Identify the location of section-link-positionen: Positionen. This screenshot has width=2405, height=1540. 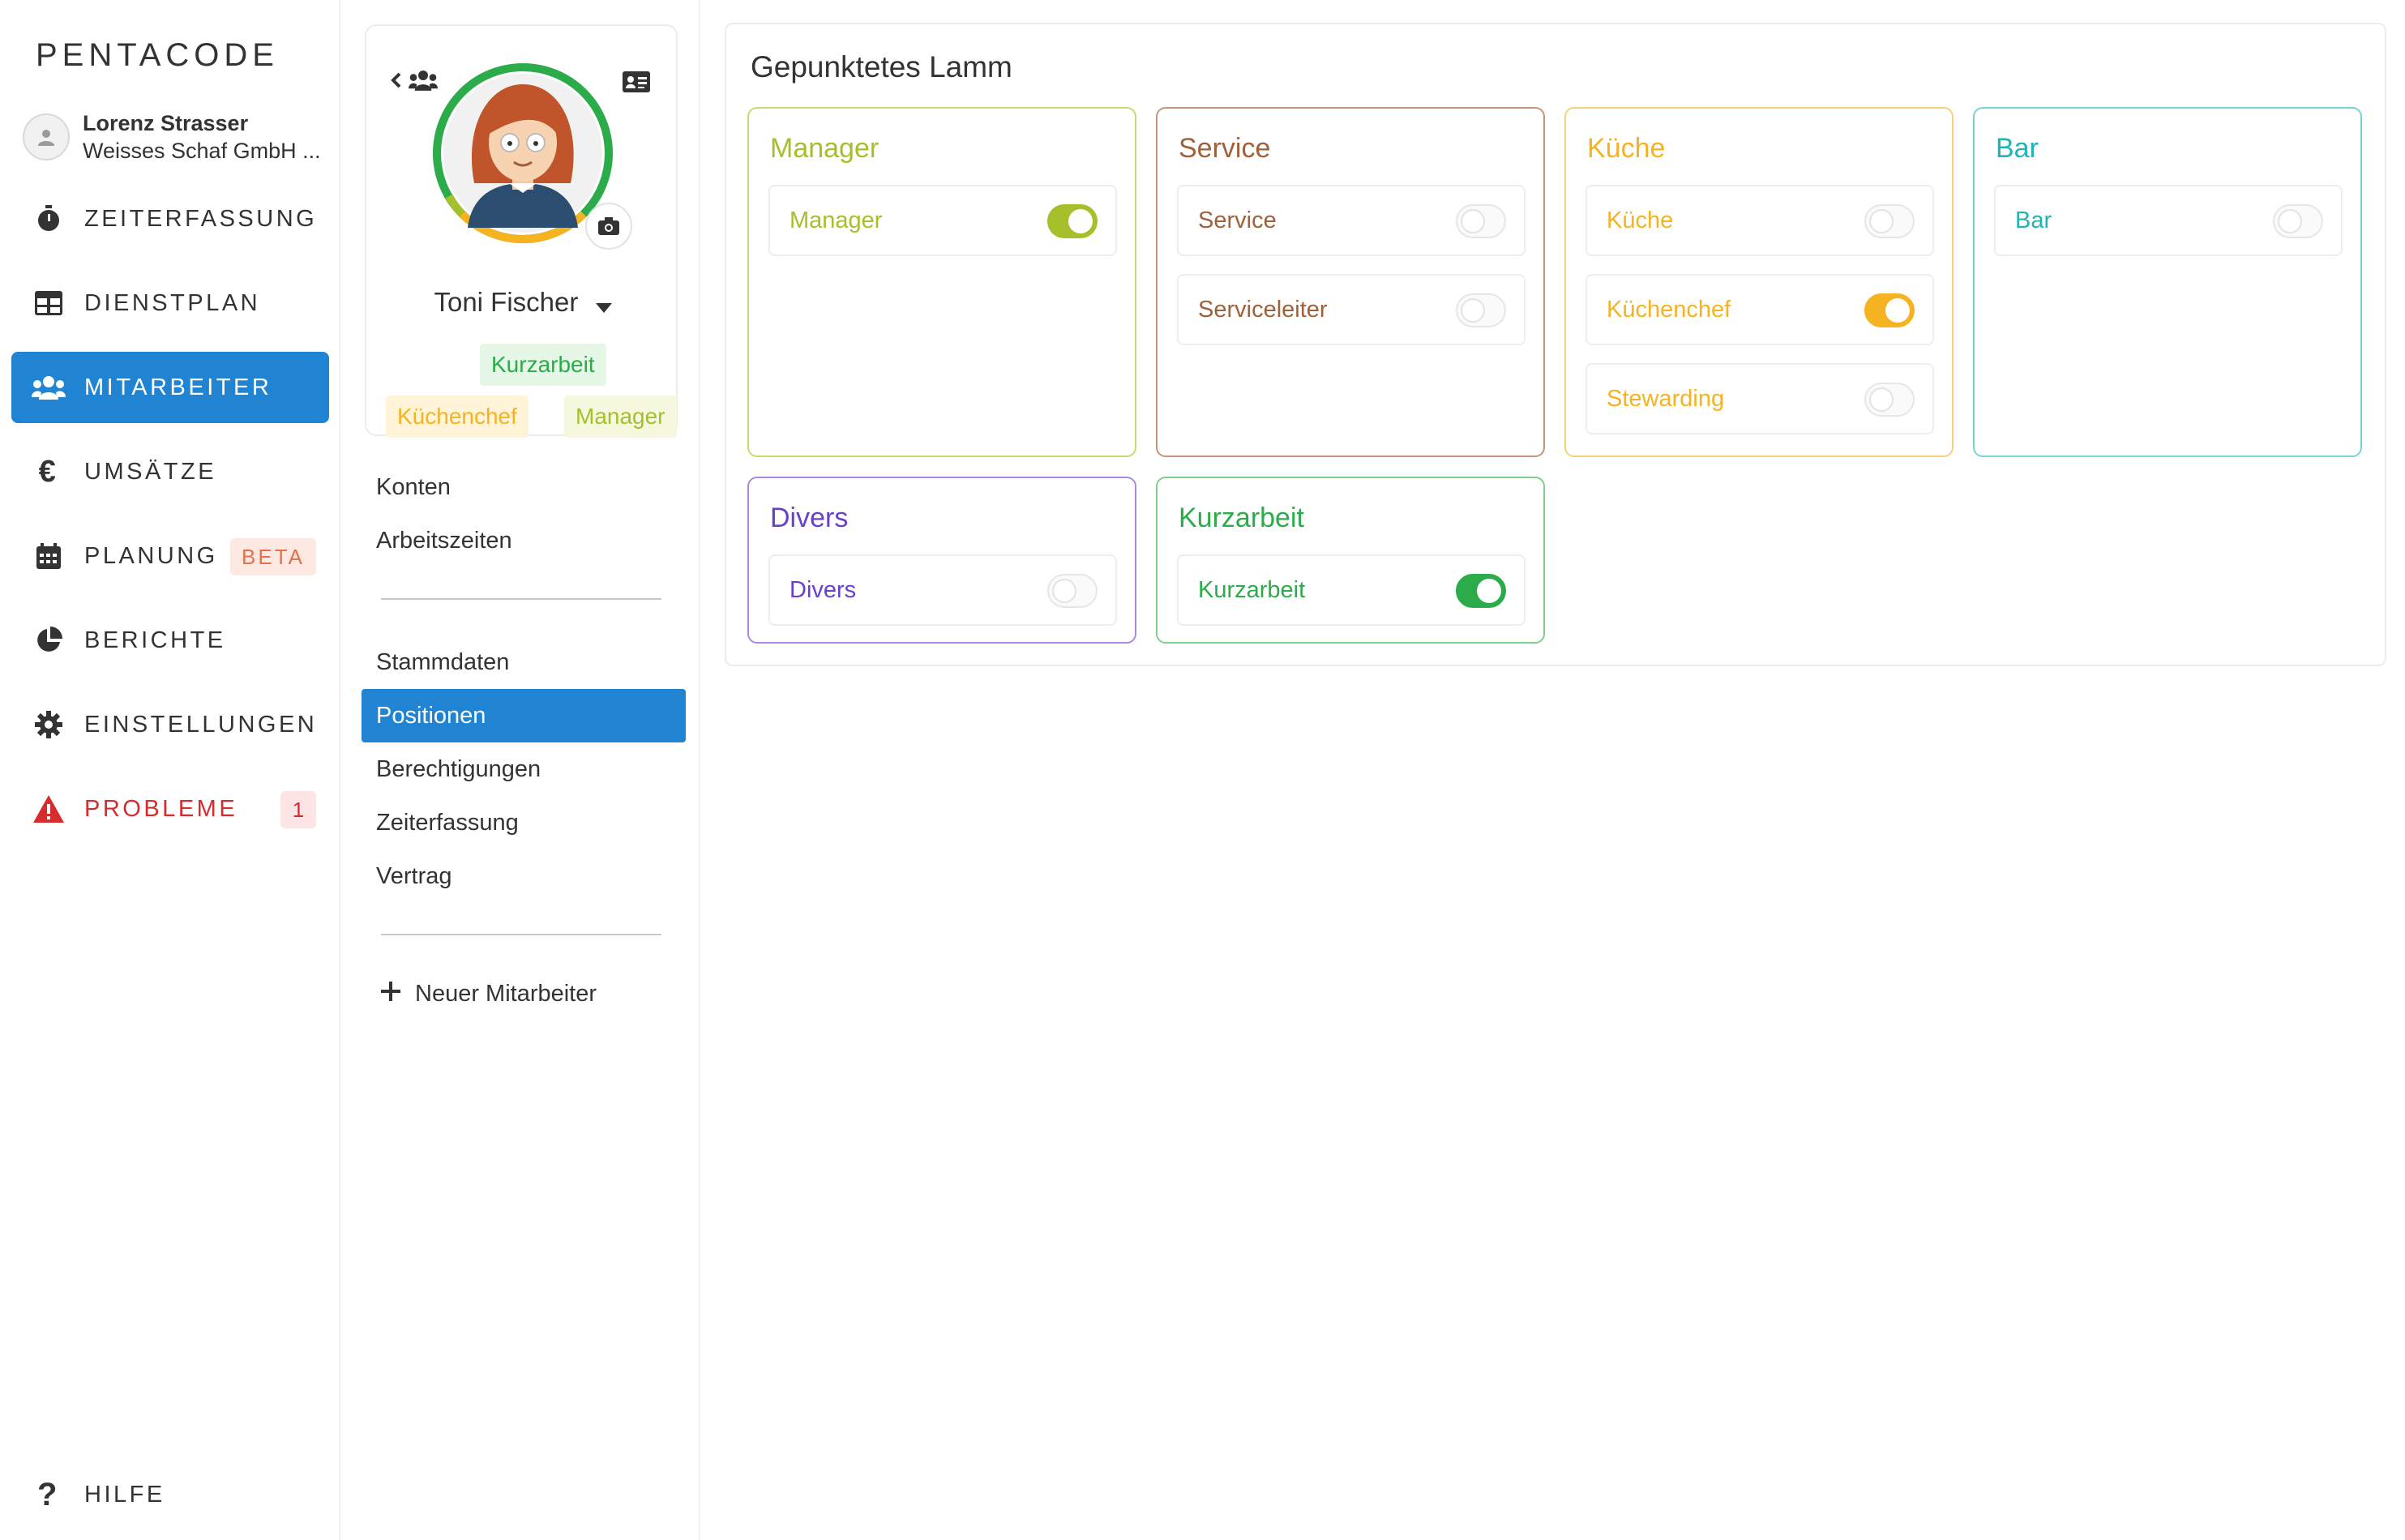
(524, 715).